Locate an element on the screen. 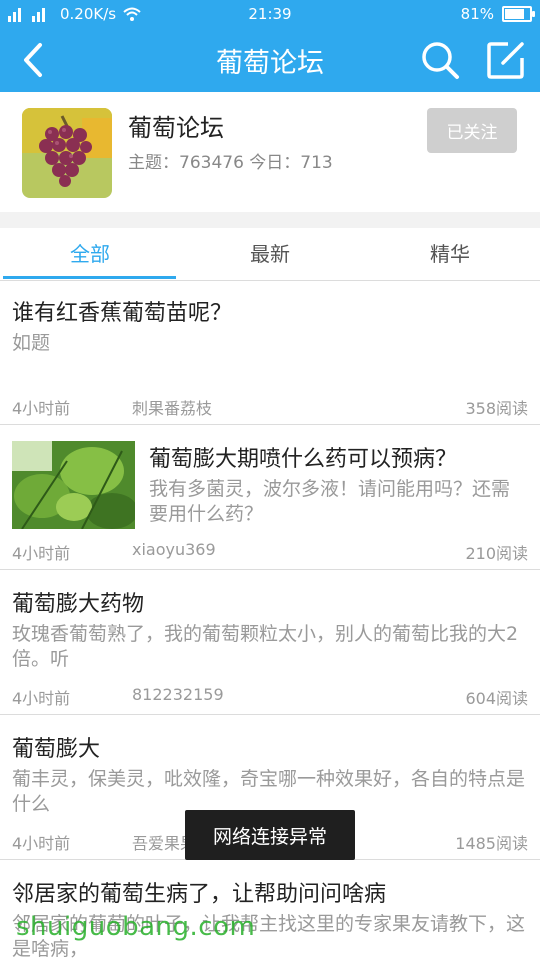 This screenshot has width=540, height=962. post-thumbnail is located at coordinates (73, 485).